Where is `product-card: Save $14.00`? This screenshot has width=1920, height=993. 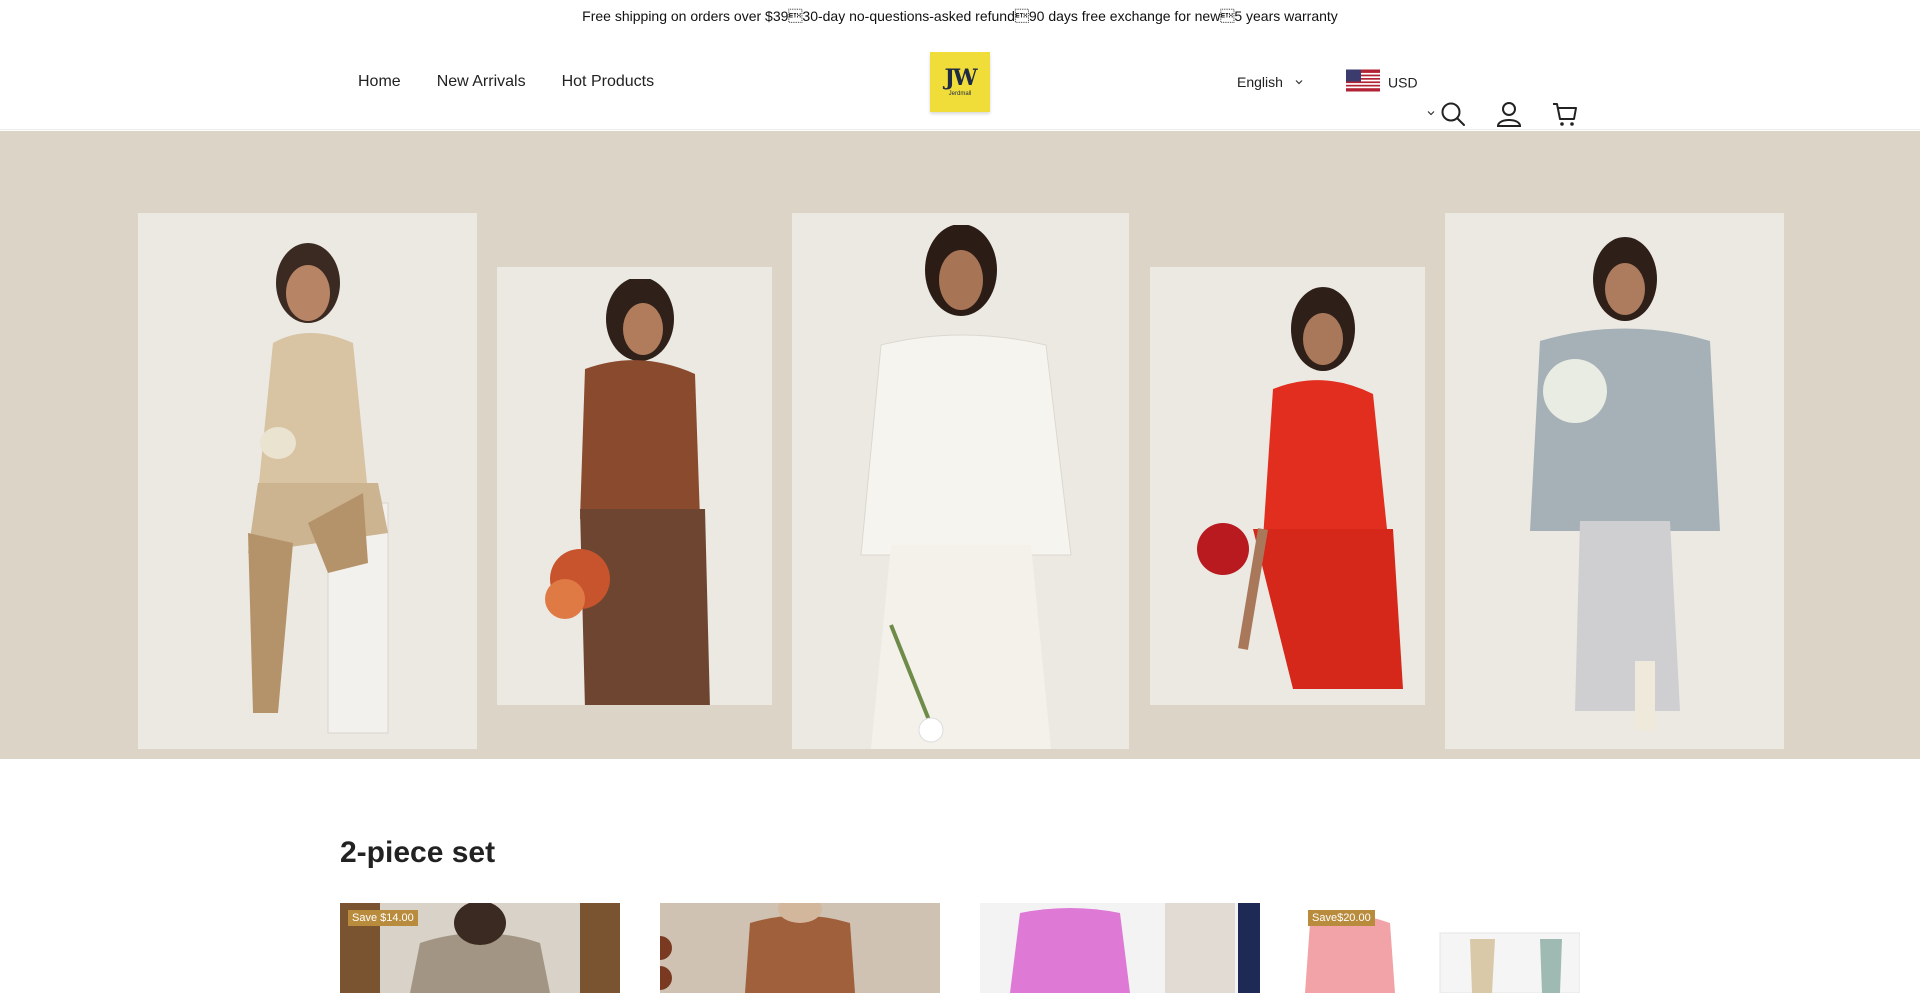
product-card: Save $14.00 is located at coordinates (480, 948).